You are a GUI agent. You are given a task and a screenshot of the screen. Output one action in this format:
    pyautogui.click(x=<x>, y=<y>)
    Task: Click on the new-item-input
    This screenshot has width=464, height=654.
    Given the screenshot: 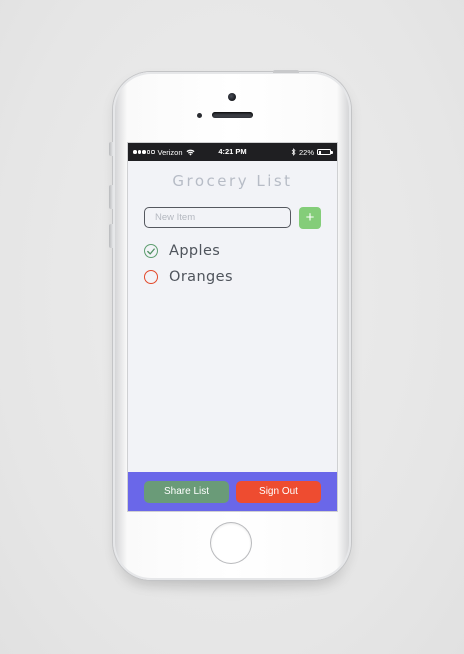 What is the action you would take?
    pyautogui.click(x=217, y=217)
    